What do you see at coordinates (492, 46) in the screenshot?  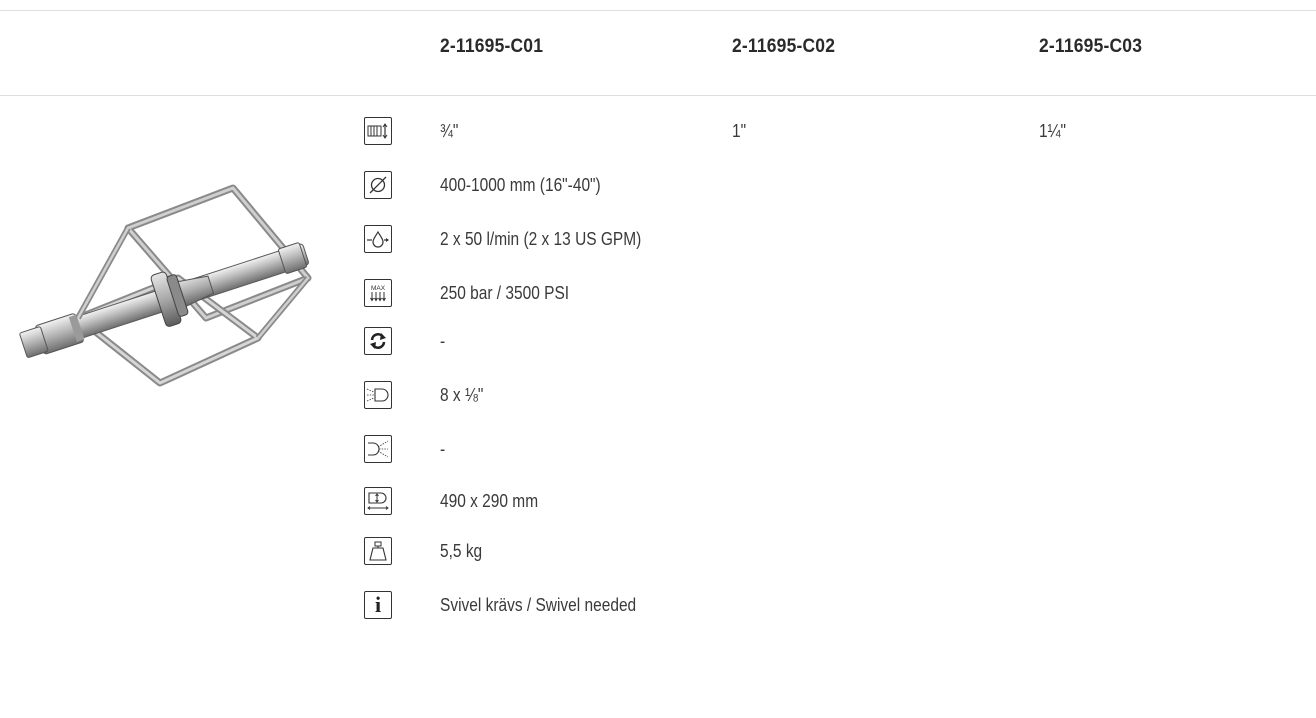 I see `column-header-c01: 2-11695-C01` at bounding box center [492, 46].